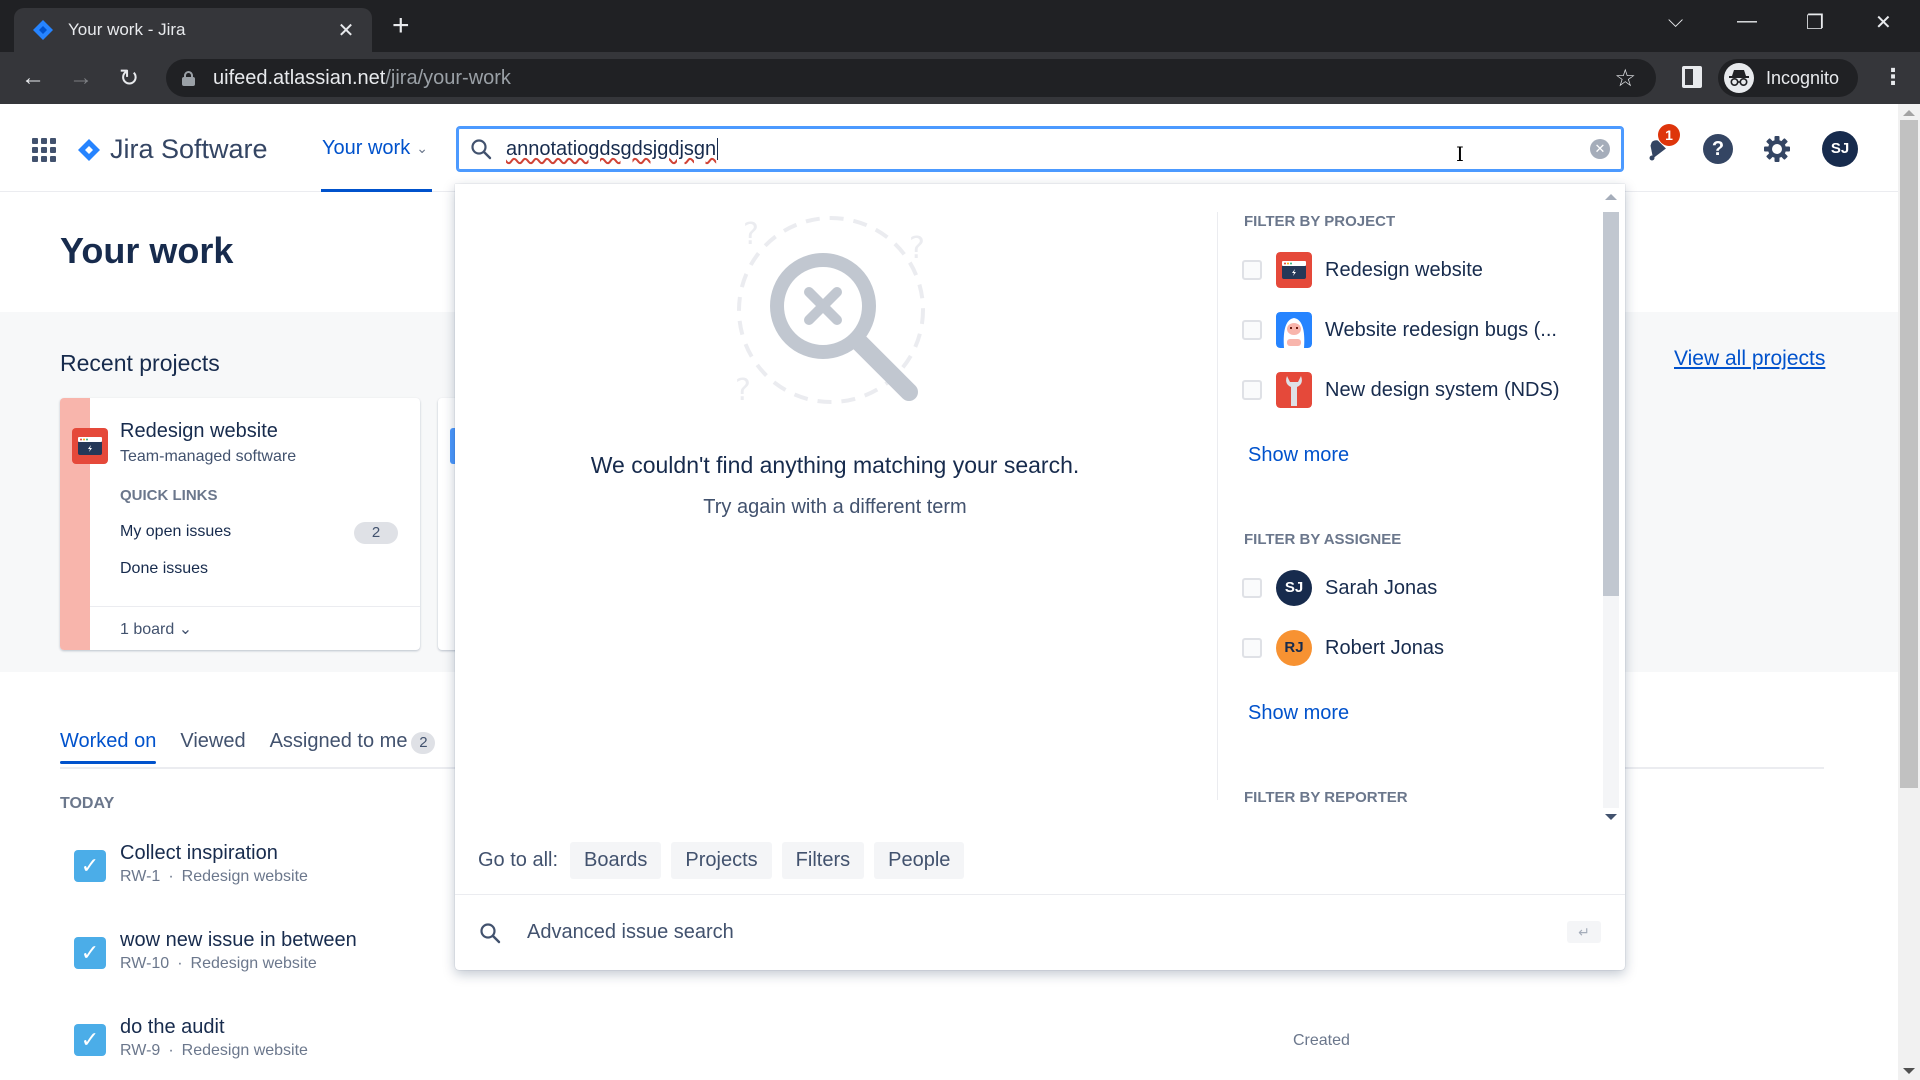 This screenshot has width=1920, height=1080. Describe the element at coordinates (721, 860) in the screenshot. I see `go-to-projects-button: Projects` at that location.